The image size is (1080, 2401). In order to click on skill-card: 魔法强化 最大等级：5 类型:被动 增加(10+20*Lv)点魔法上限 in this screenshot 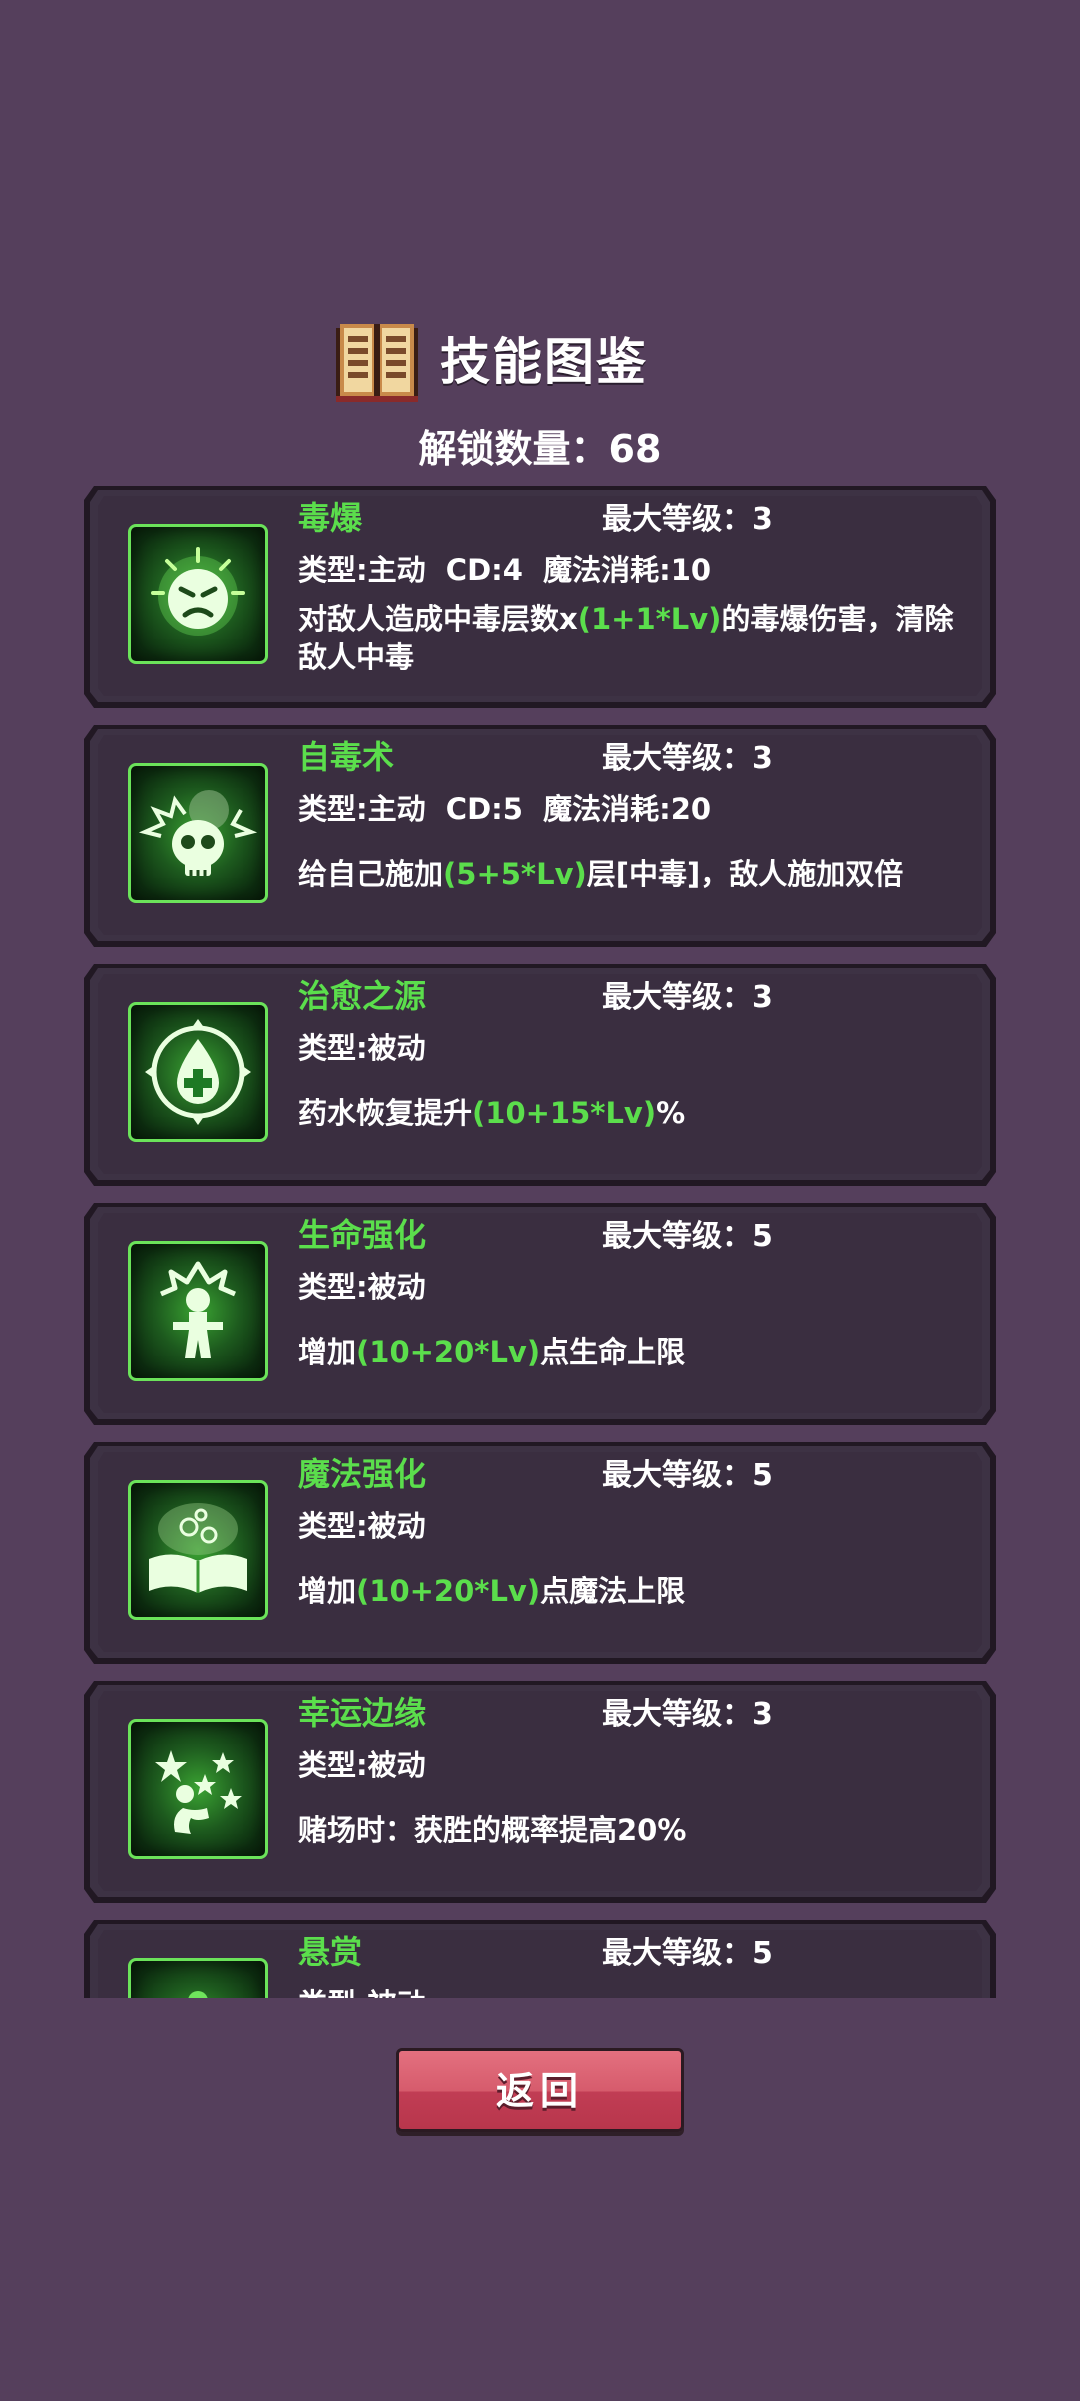, I will do `click(540, 1553)`.